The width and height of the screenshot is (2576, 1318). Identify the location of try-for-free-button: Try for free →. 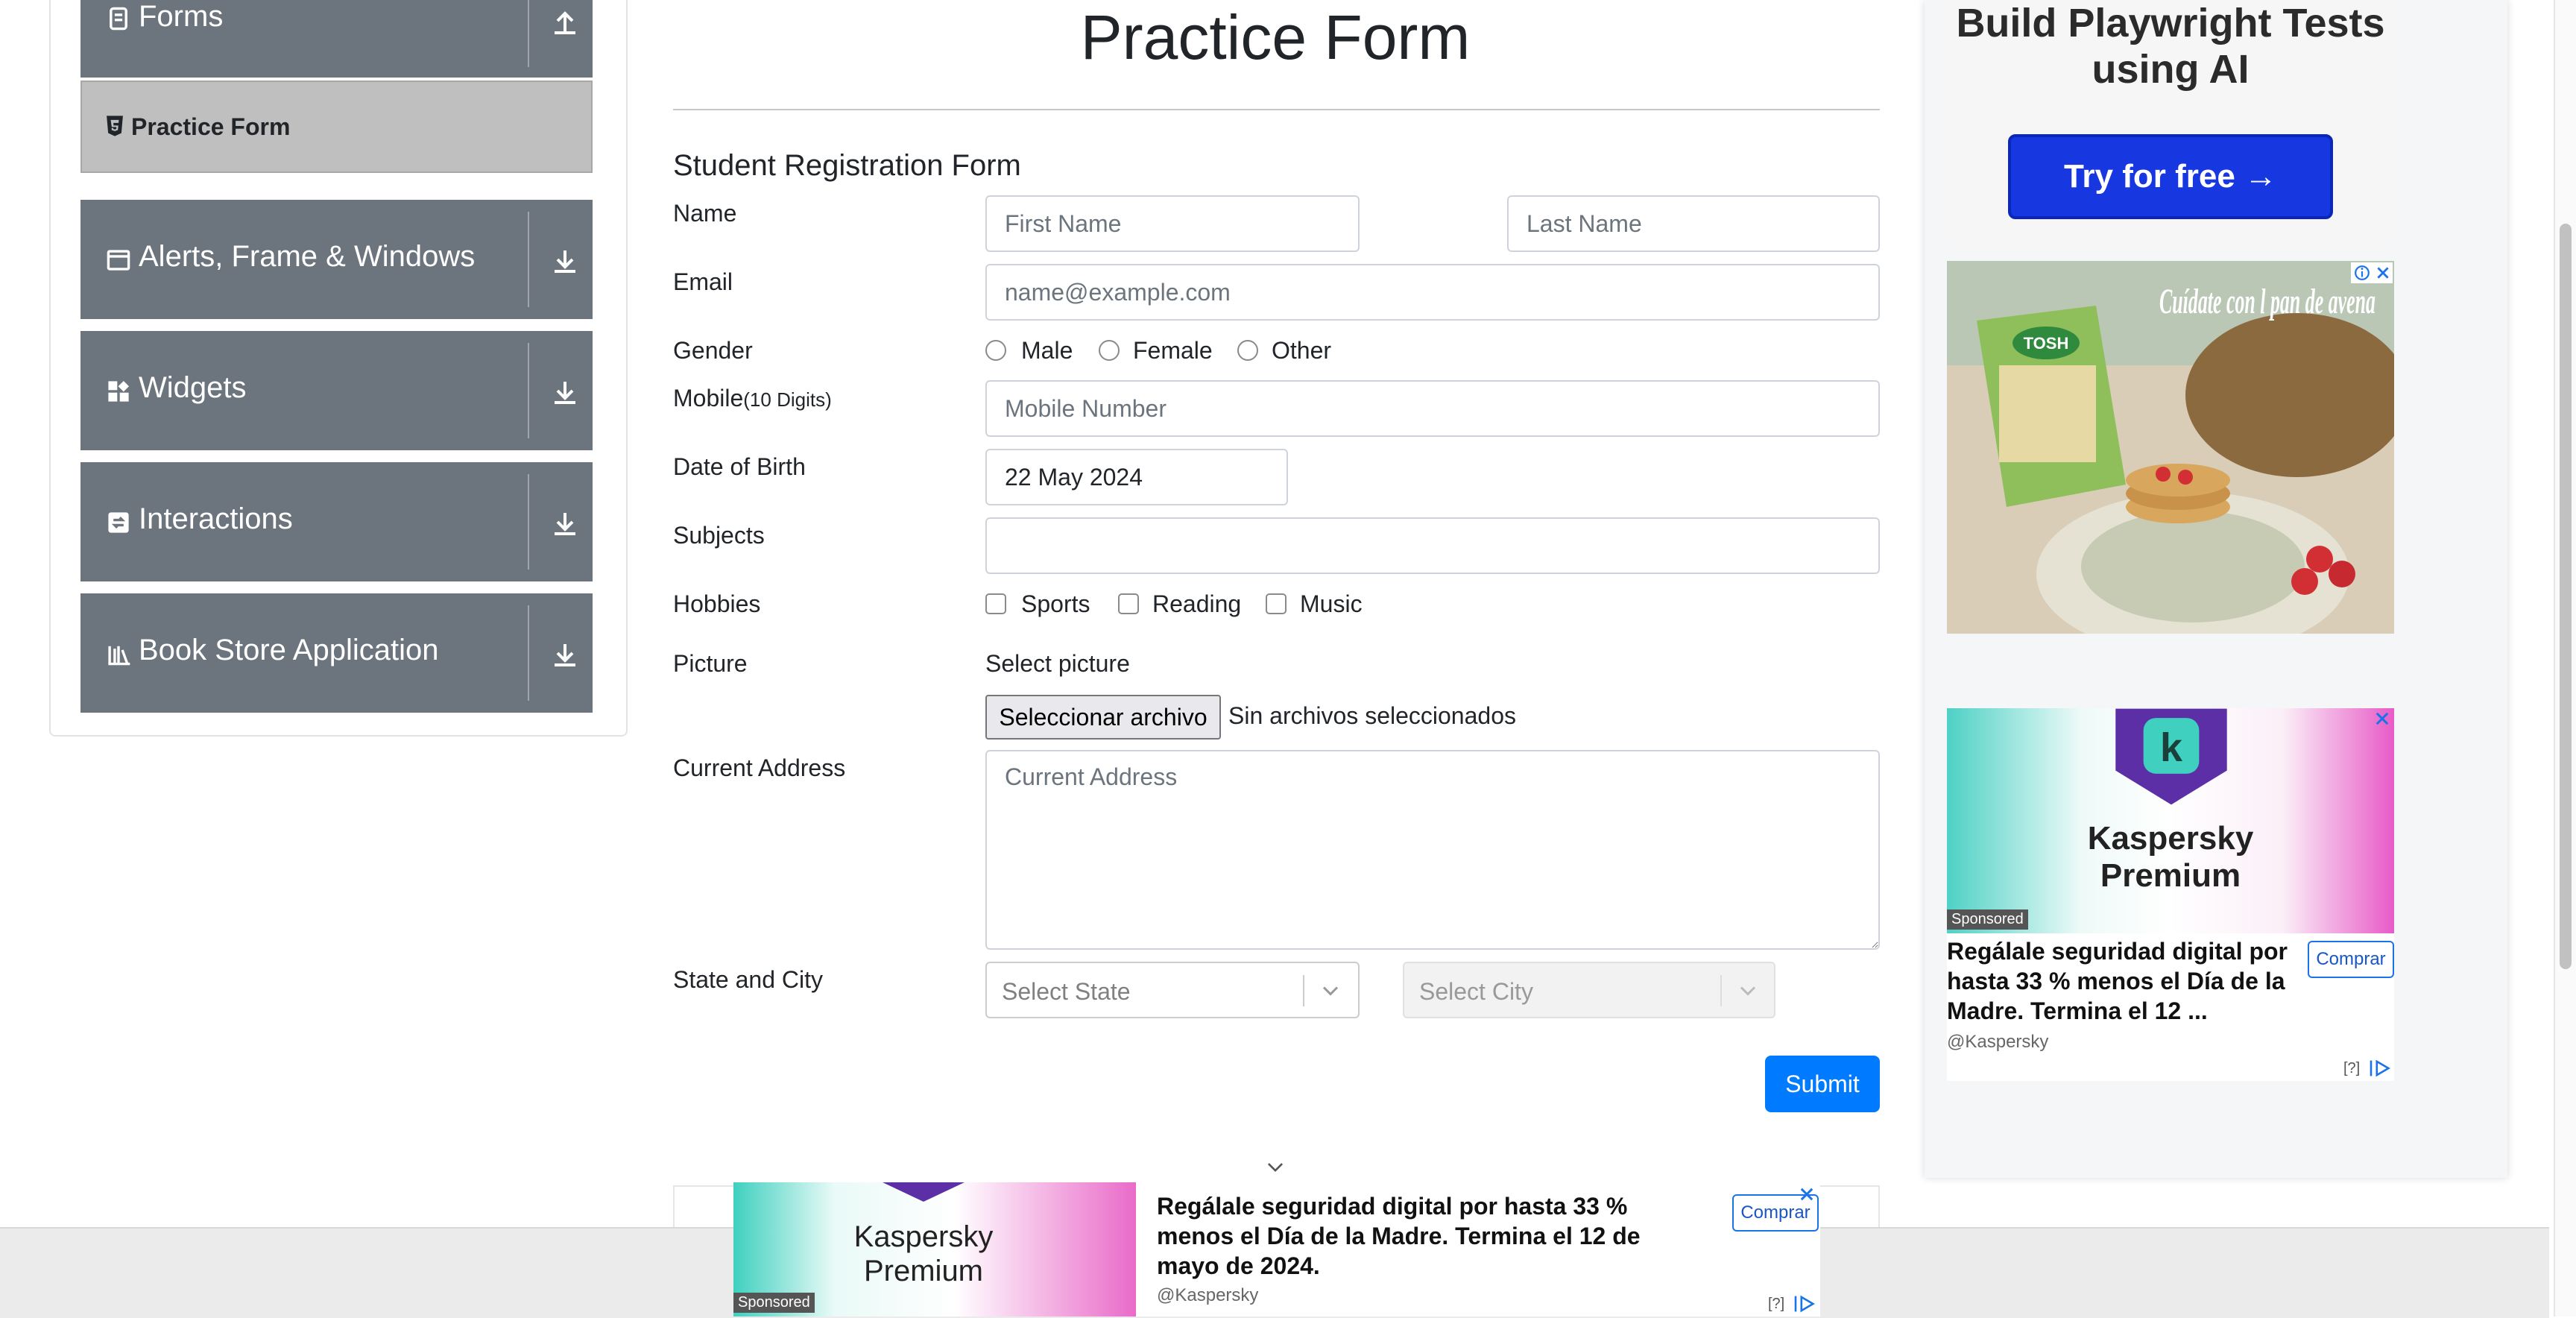
(2170, 176).